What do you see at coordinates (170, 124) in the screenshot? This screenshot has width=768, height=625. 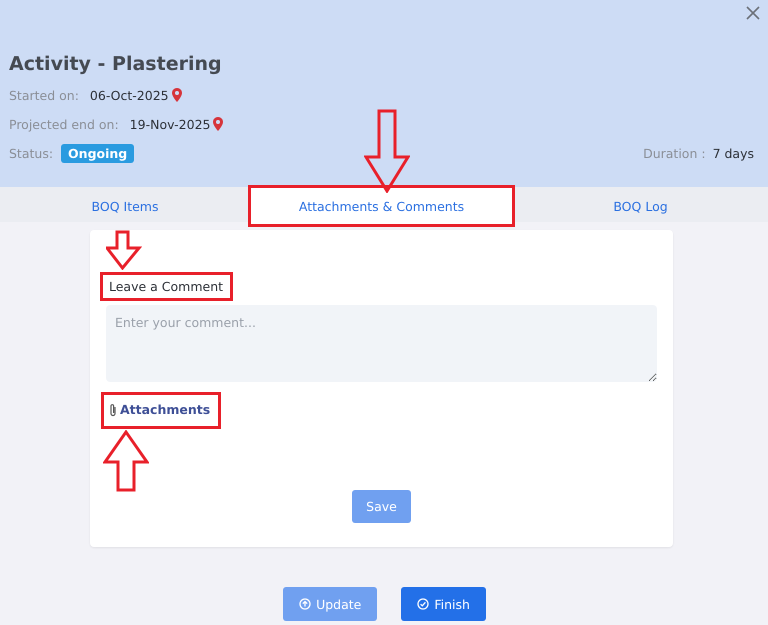 I see `field-value: 19-Nov-2025` at bounding box center [170, 124].